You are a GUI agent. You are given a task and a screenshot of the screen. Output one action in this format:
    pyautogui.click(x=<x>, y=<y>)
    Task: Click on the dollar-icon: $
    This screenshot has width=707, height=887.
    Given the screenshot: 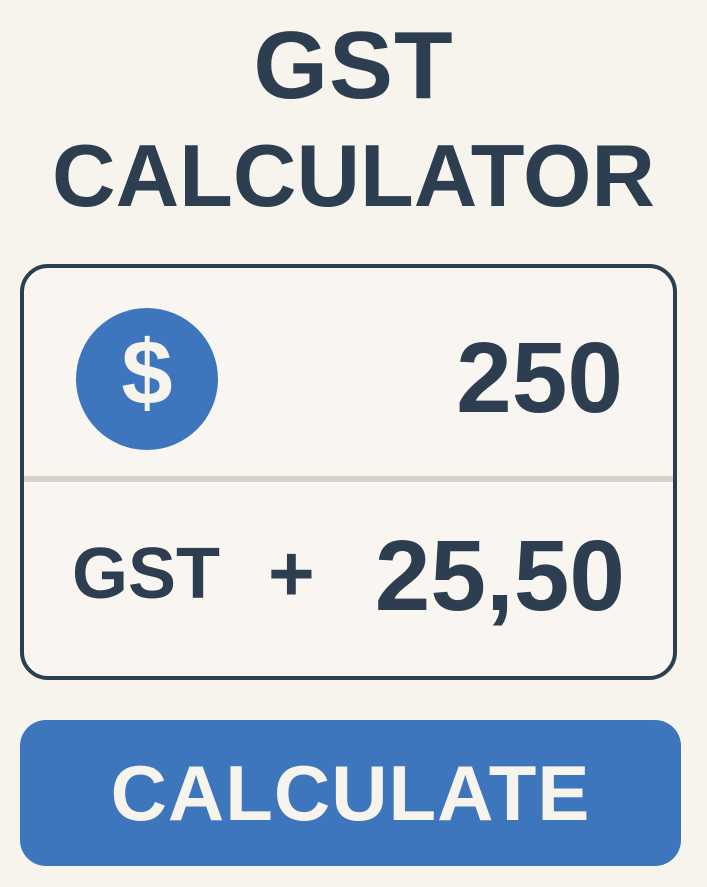 What is the action you would take?
    pyautogui.click(x=147, y=379)
    